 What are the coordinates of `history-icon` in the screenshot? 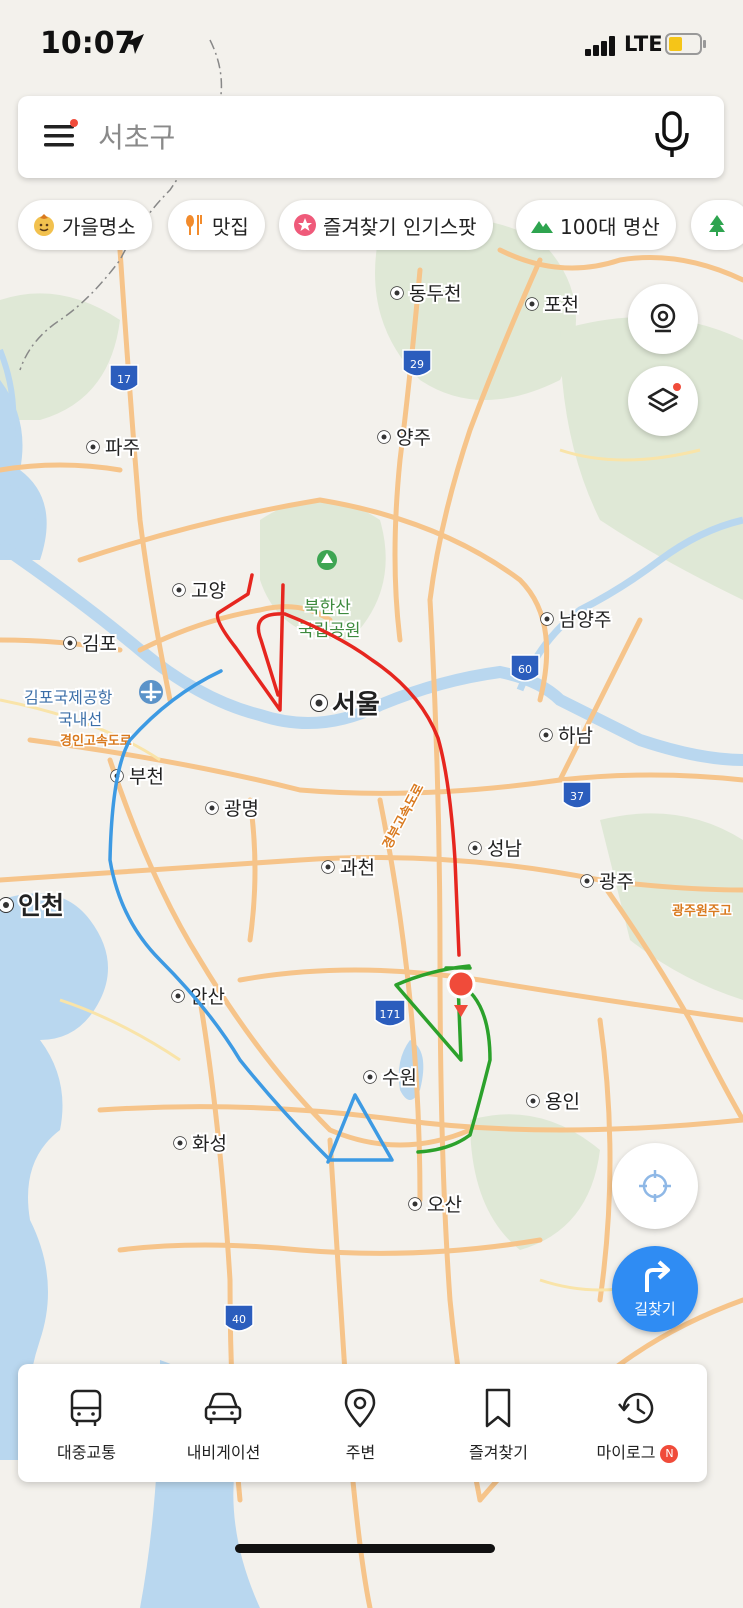 It's located at (636, 1408).